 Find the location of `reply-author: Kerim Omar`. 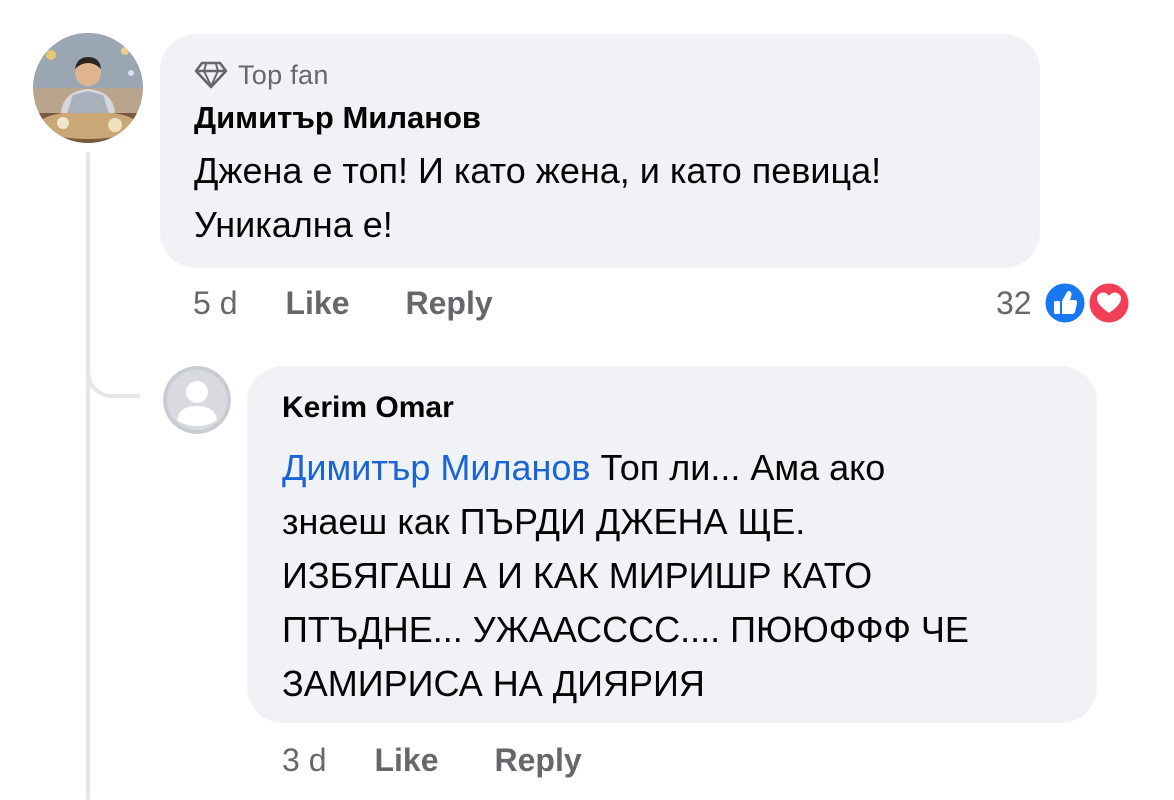

reply-author: Kerim Omar is located at coordinates (672, 408).